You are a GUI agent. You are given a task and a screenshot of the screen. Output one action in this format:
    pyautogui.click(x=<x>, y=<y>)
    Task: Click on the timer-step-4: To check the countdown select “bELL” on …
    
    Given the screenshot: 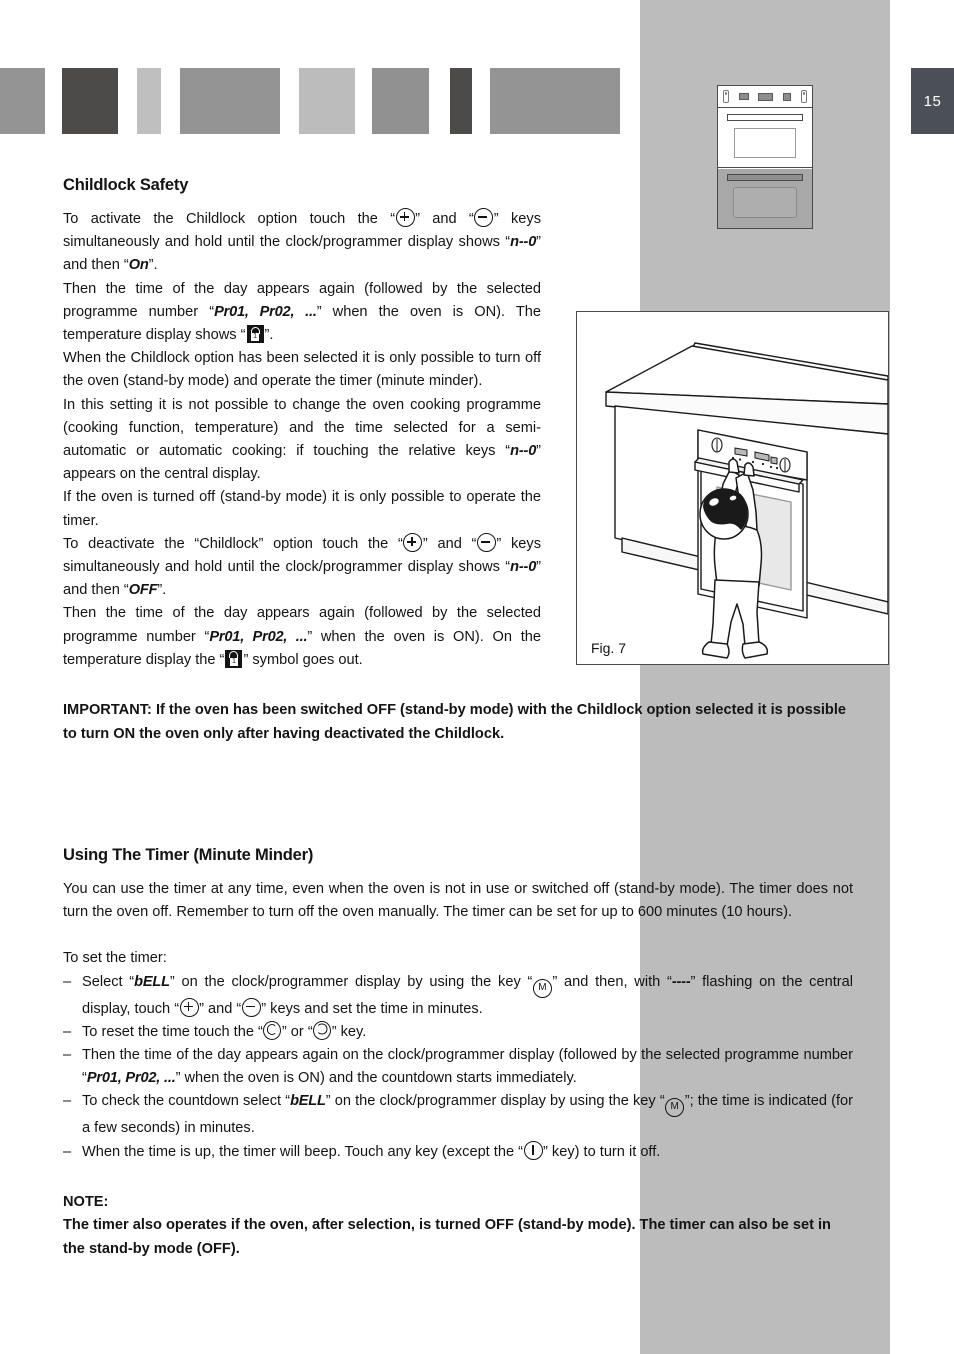 What is the action you would take?
    pyautogui.click(x=458, y=1115)
    